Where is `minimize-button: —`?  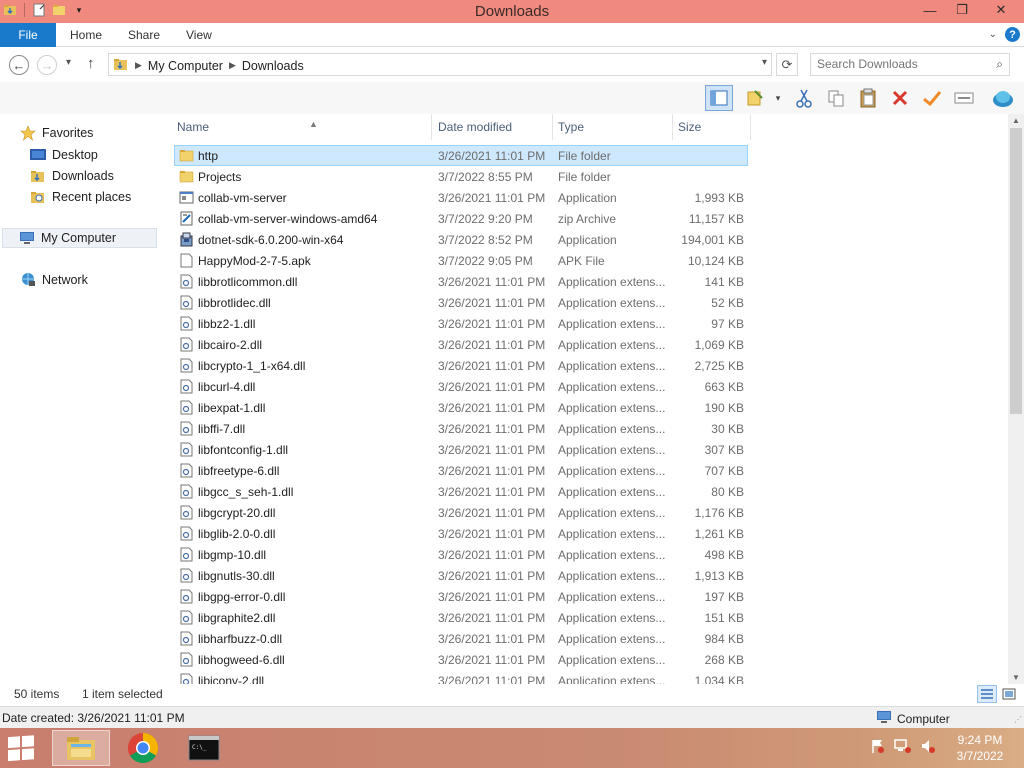 minimize-button: — is located at coordinates (930, 10).